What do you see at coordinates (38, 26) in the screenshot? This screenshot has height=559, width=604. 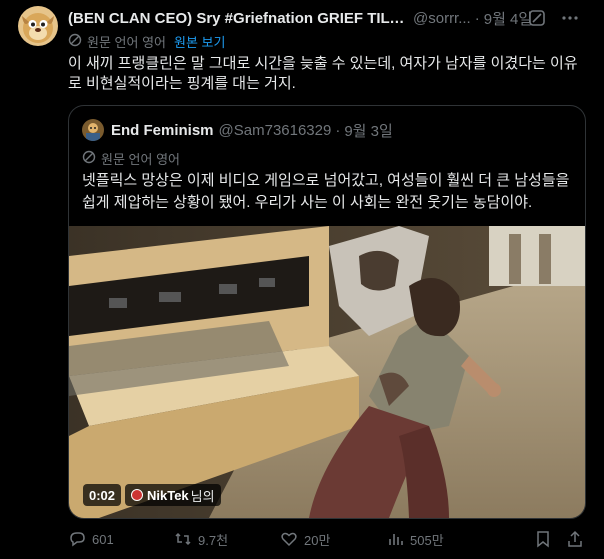 I see `author-avatar` at bounding box center [38, 26].